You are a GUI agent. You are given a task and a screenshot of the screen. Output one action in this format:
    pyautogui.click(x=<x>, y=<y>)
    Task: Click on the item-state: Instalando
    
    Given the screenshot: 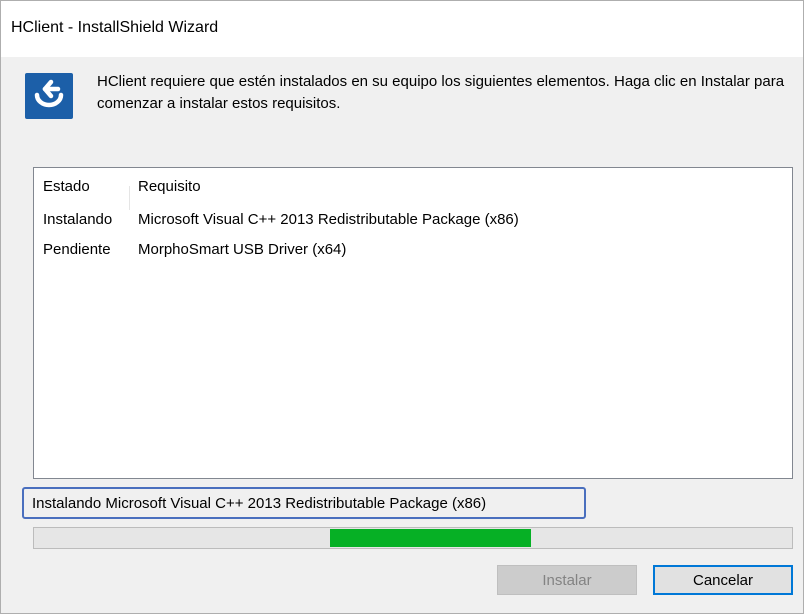 What is the action you would take?
    pyautogui.click(x=78, y=219)
    